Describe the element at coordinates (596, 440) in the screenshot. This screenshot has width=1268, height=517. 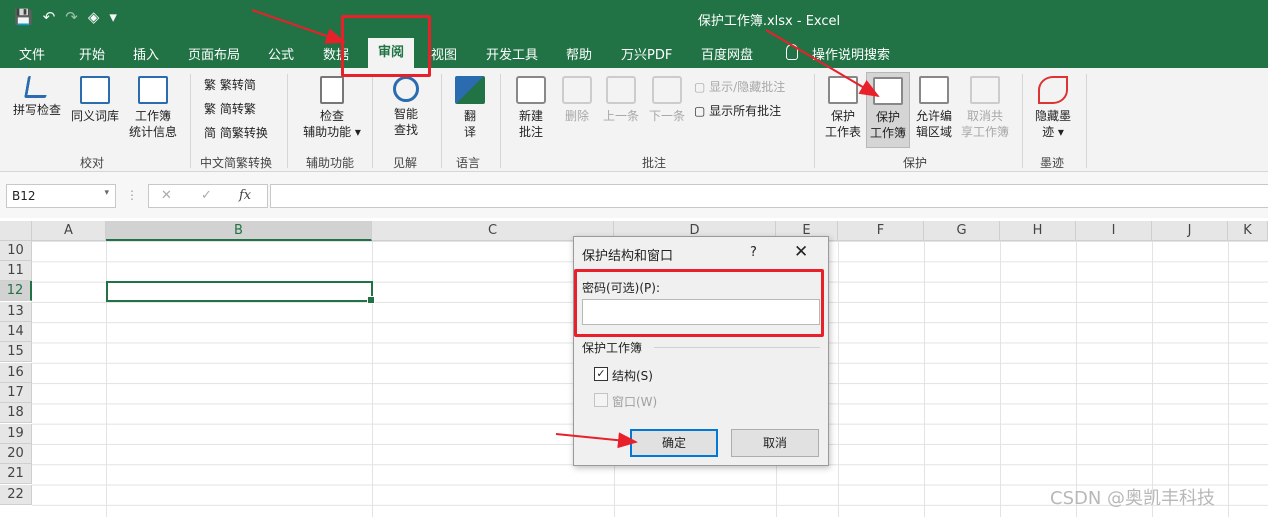
I see `arrow-to-ok` at that location.